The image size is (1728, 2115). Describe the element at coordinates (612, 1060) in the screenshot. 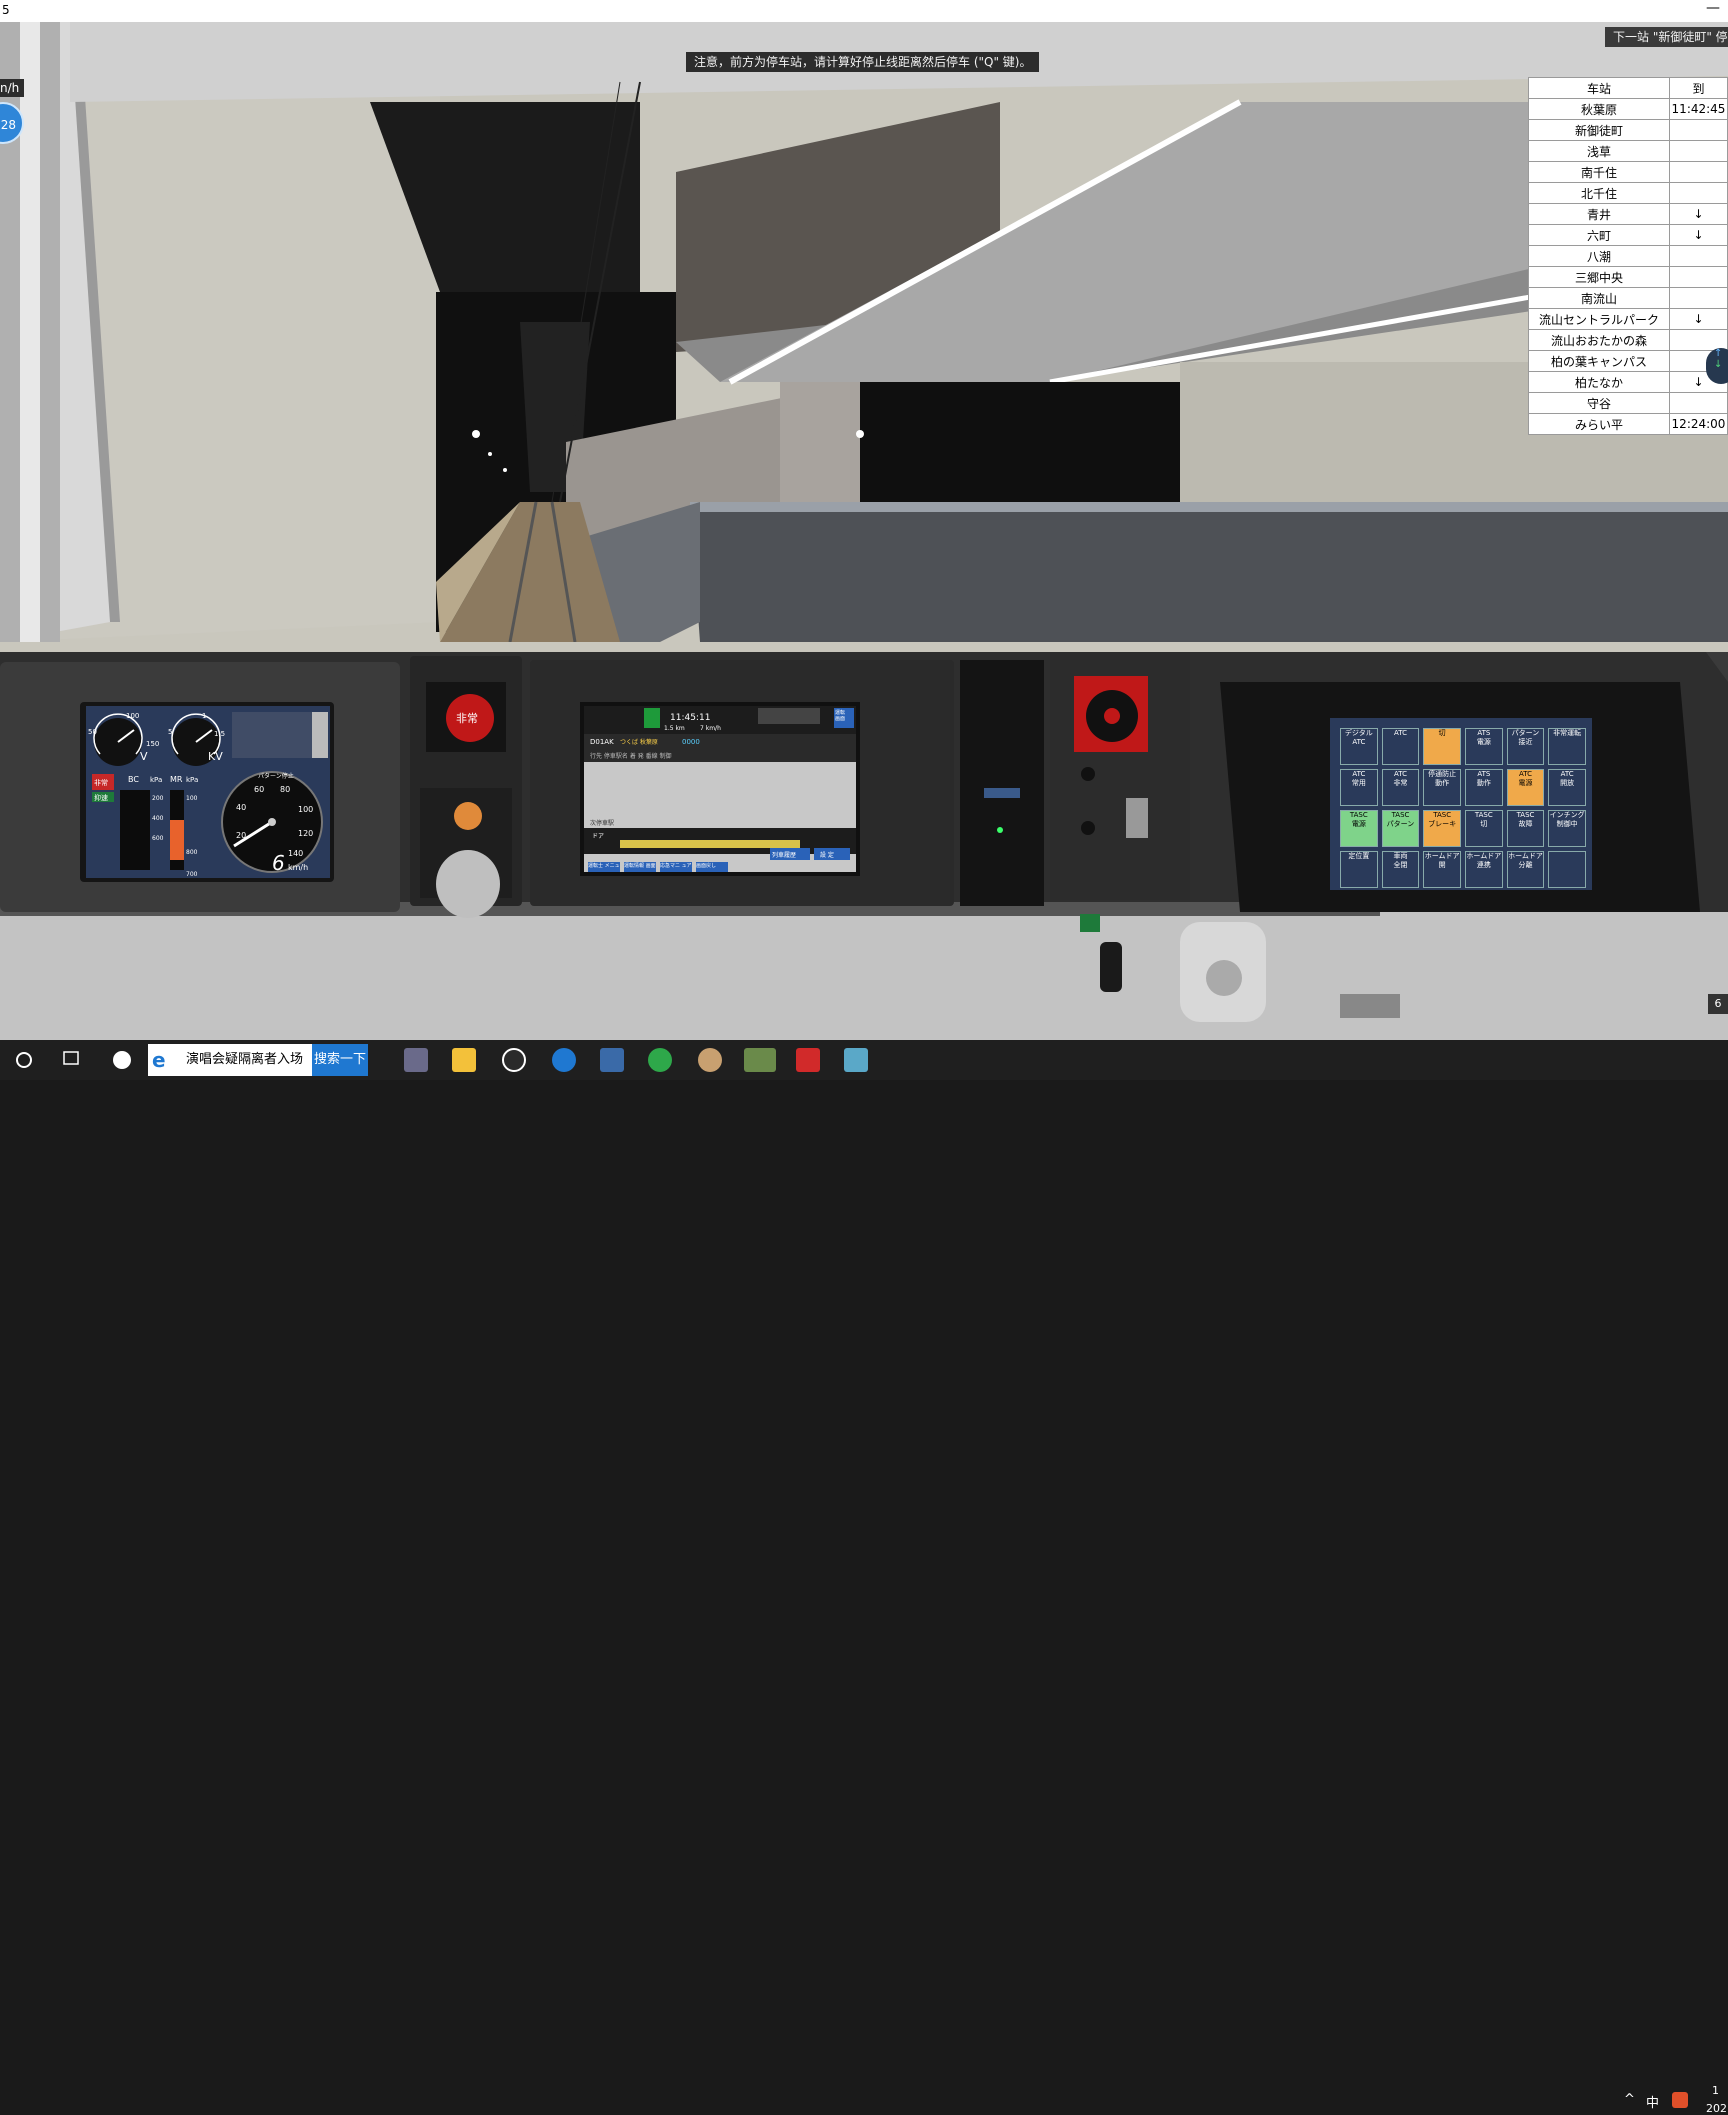

I see `window-app-icon` at that location.